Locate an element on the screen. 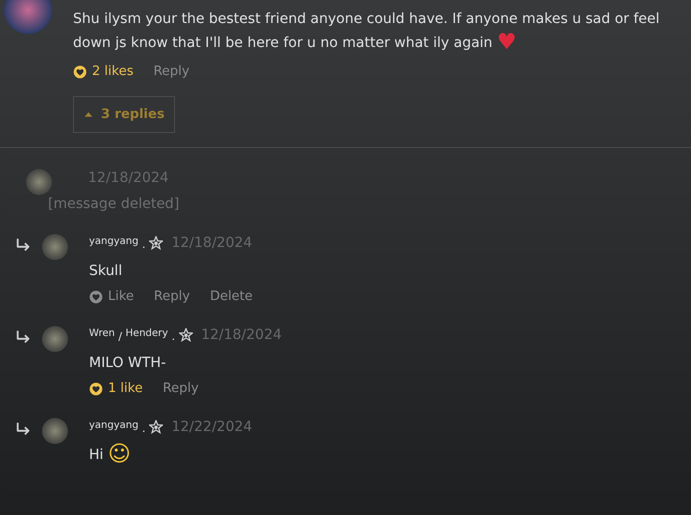 The width and height of the screenshot is (691, 515). comment-text: MILO WTH- is located at coordinates (128, 363).